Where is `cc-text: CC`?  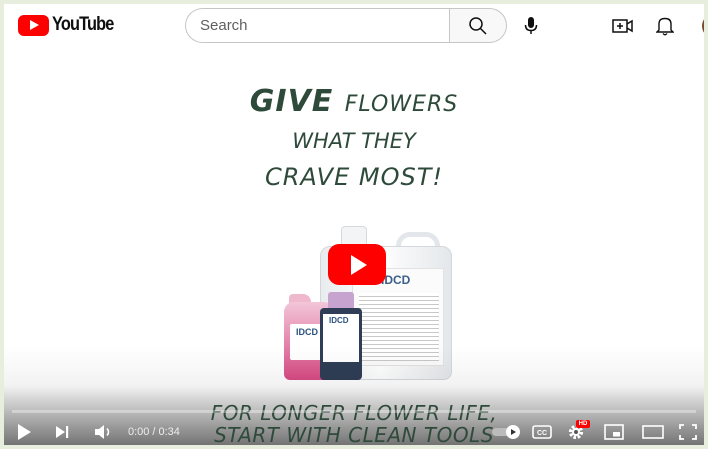 cc-text: CC is located at coordinates (542, 433).